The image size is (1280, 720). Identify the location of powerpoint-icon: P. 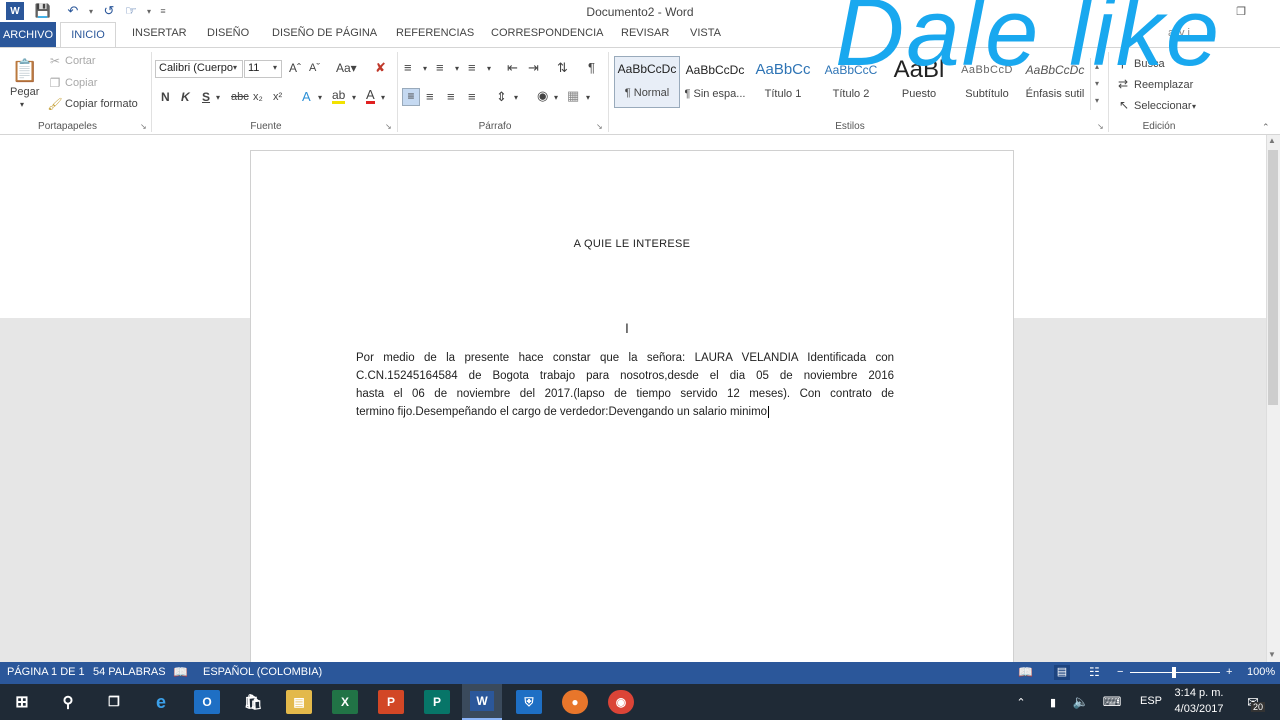
(391, 702).